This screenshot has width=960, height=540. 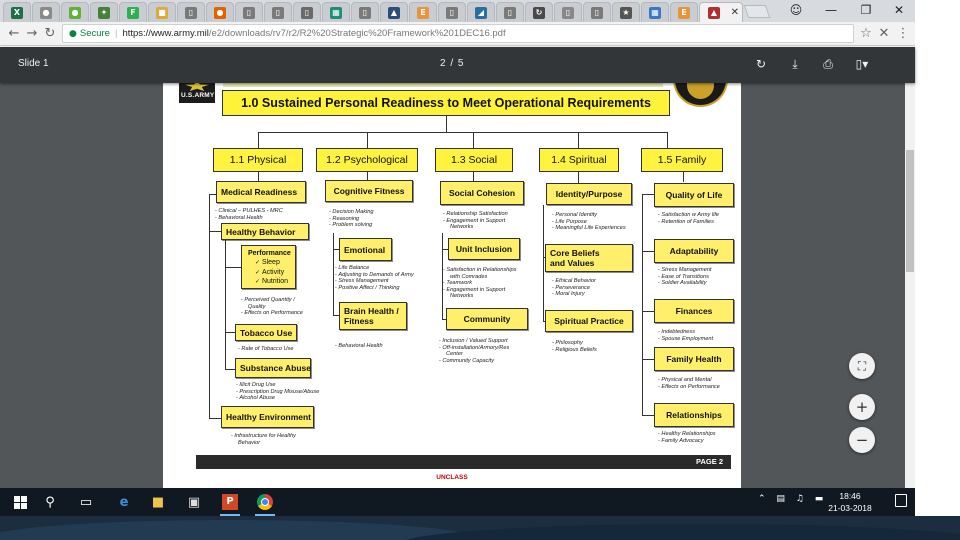 I want to click on browser-tab: F, so click(x=133, y=12).